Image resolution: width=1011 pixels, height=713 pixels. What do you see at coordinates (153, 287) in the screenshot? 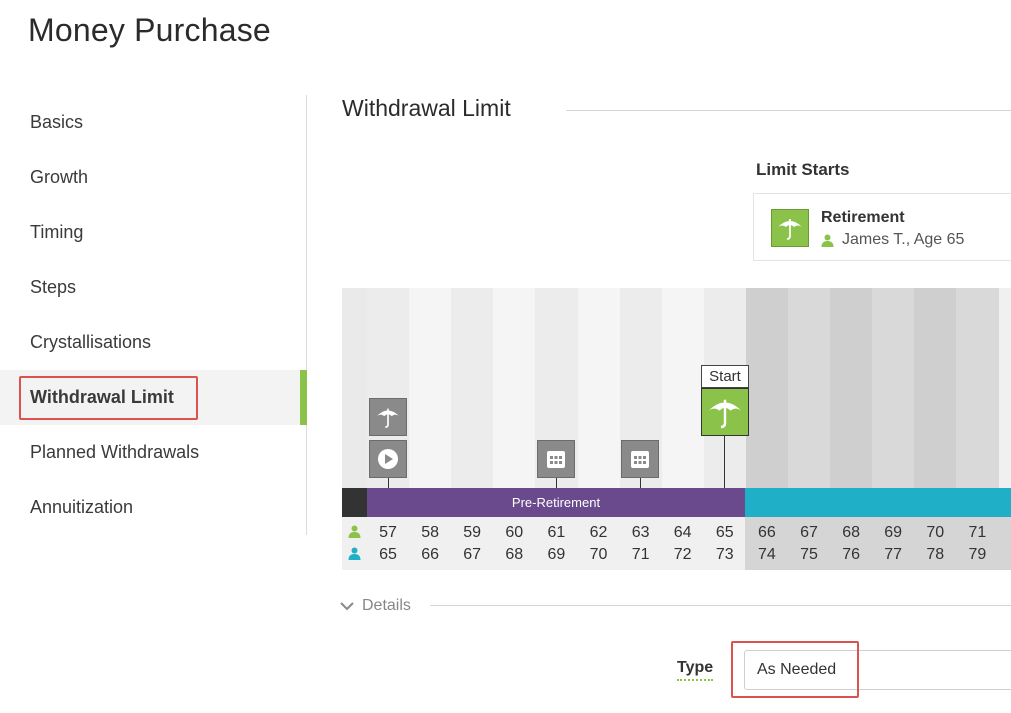
I see `sidebar-item-steps: Steps` at bounding box center [153, 287].